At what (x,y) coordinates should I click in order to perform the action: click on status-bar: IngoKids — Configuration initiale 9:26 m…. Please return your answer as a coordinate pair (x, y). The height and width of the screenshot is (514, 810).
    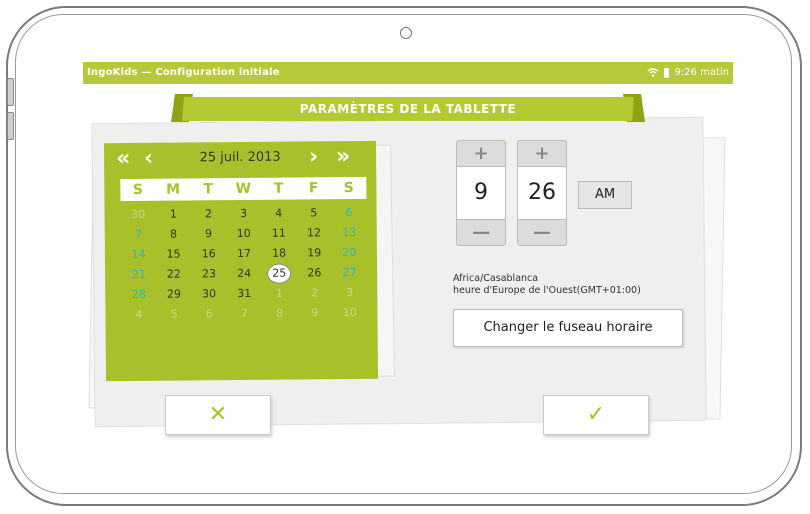
    Looking at the image, I should click on (408, 73).